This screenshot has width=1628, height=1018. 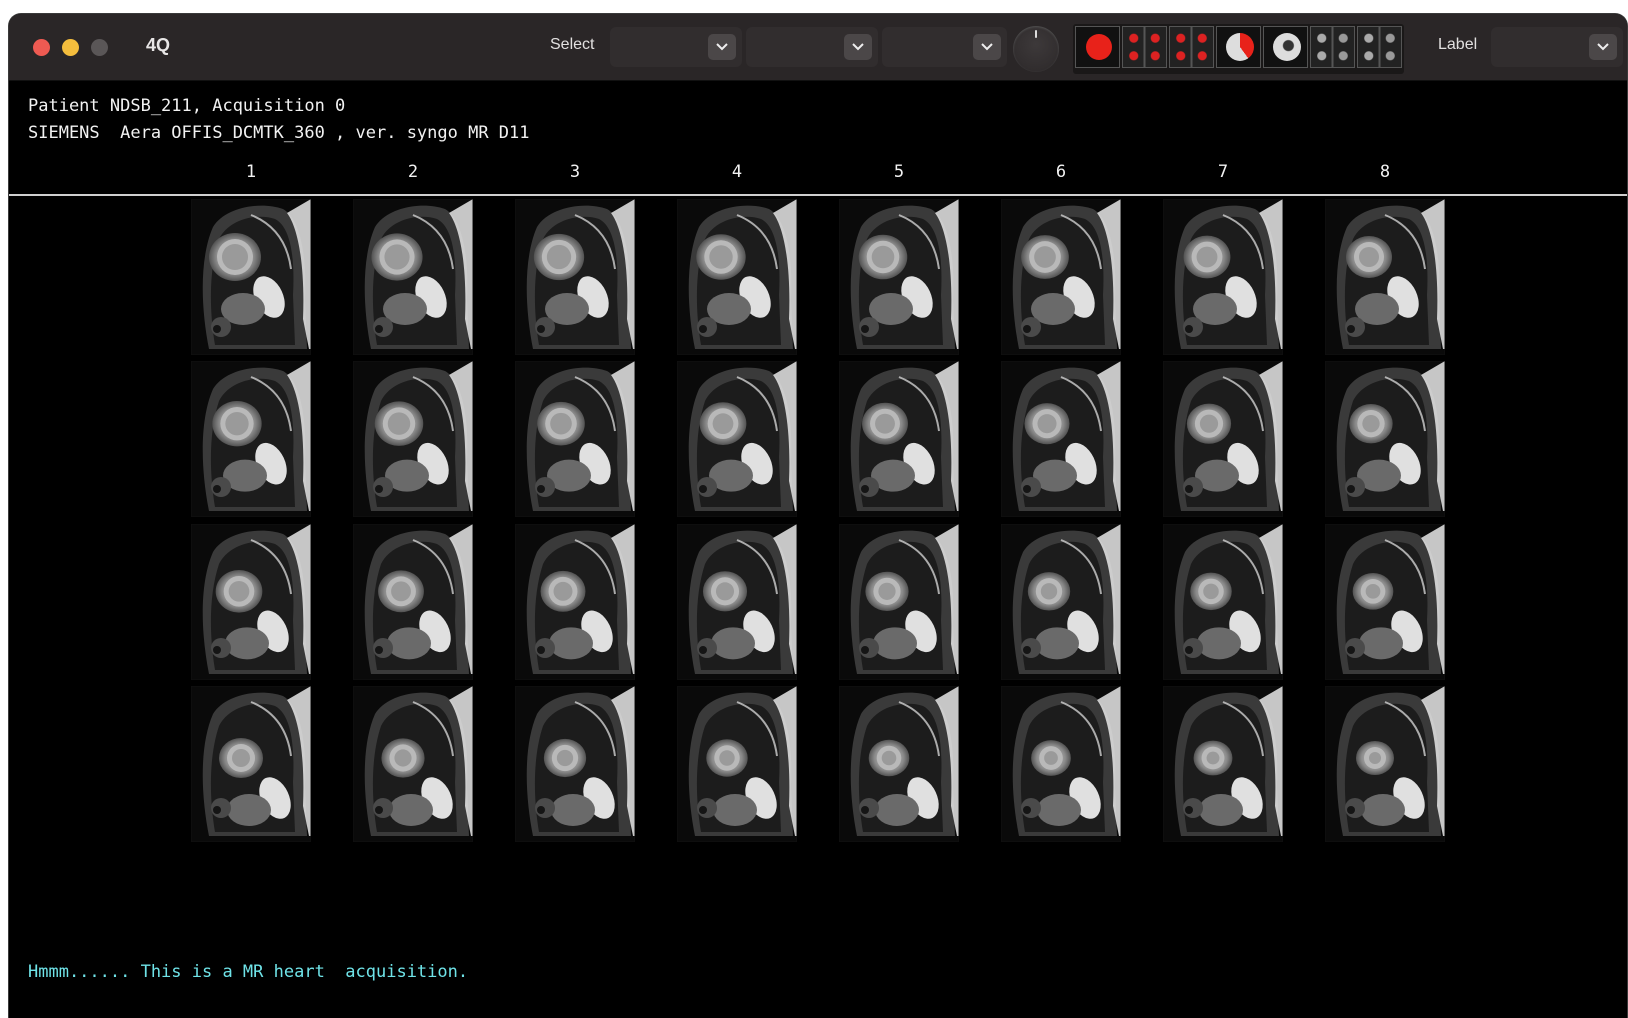 I want to click on rotary-knob, so click(x=1036, y=49).